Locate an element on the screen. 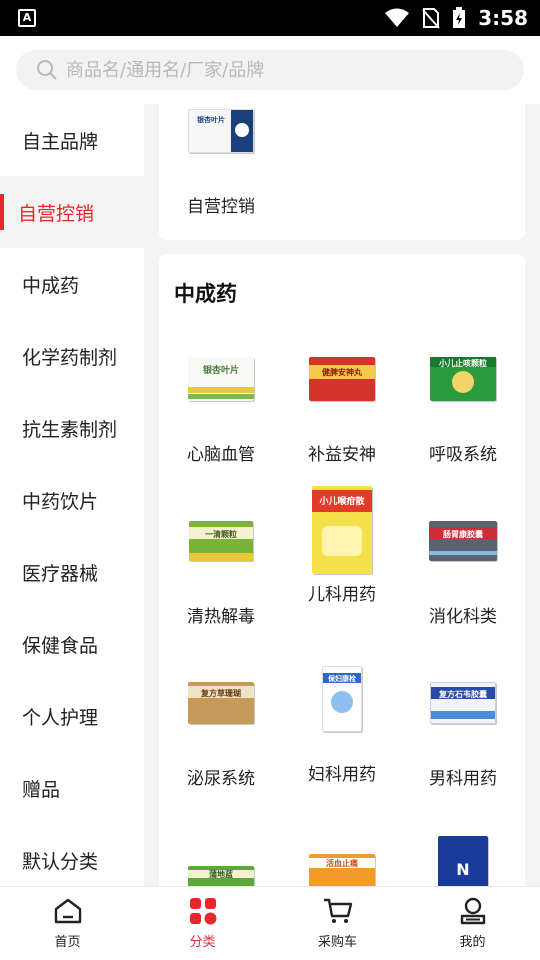 This screenshot has width=540, height=960. sidebar-item-label: 默认分类 is located at coordinates (60, 861).